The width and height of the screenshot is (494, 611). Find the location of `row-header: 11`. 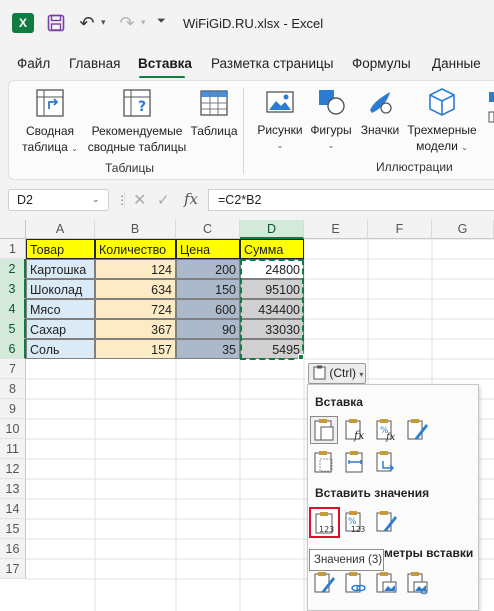

row-header: 11 is located at coordinates (13, 449).